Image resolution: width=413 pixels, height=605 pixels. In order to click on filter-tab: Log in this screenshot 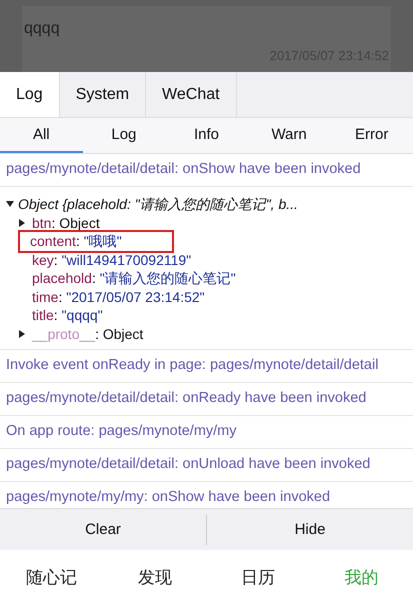, I will do `click(124, 135)`.